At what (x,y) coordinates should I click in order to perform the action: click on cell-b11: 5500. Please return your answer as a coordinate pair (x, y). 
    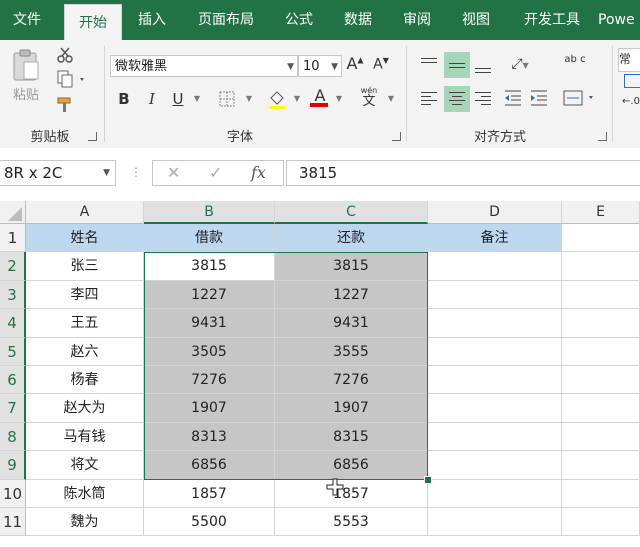
    Looking at the image, I should click on (209, 522).